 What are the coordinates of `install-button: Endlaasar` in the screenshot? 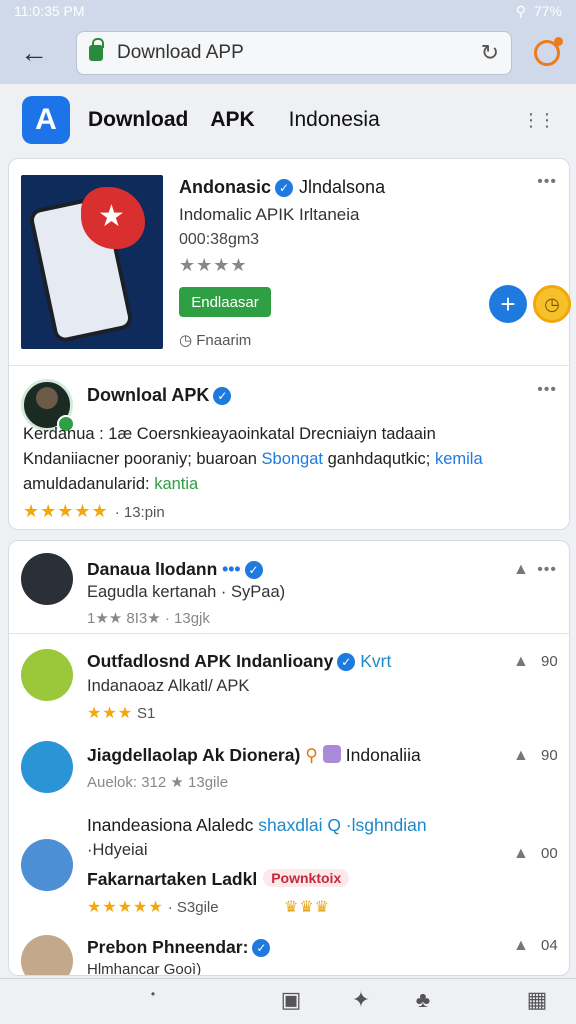 It's located at (225, 302).